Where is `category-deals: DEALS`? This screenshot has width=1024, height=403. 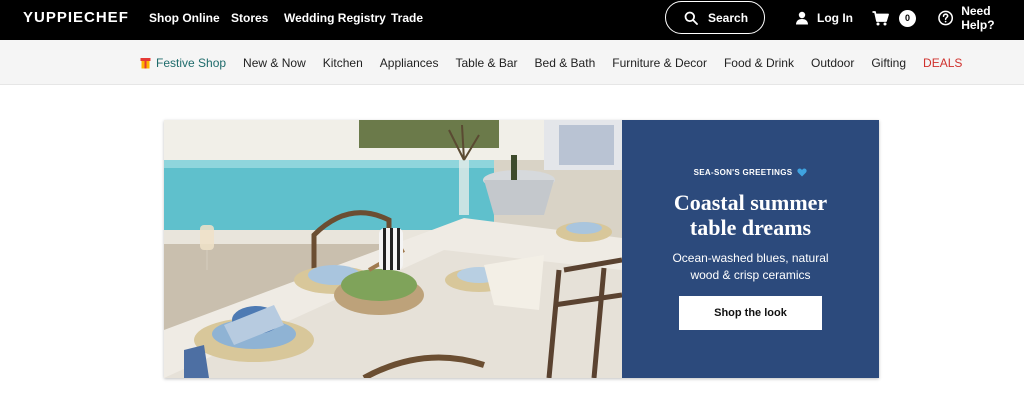
category-deals: DEALS is located at coordinates (942, 63).